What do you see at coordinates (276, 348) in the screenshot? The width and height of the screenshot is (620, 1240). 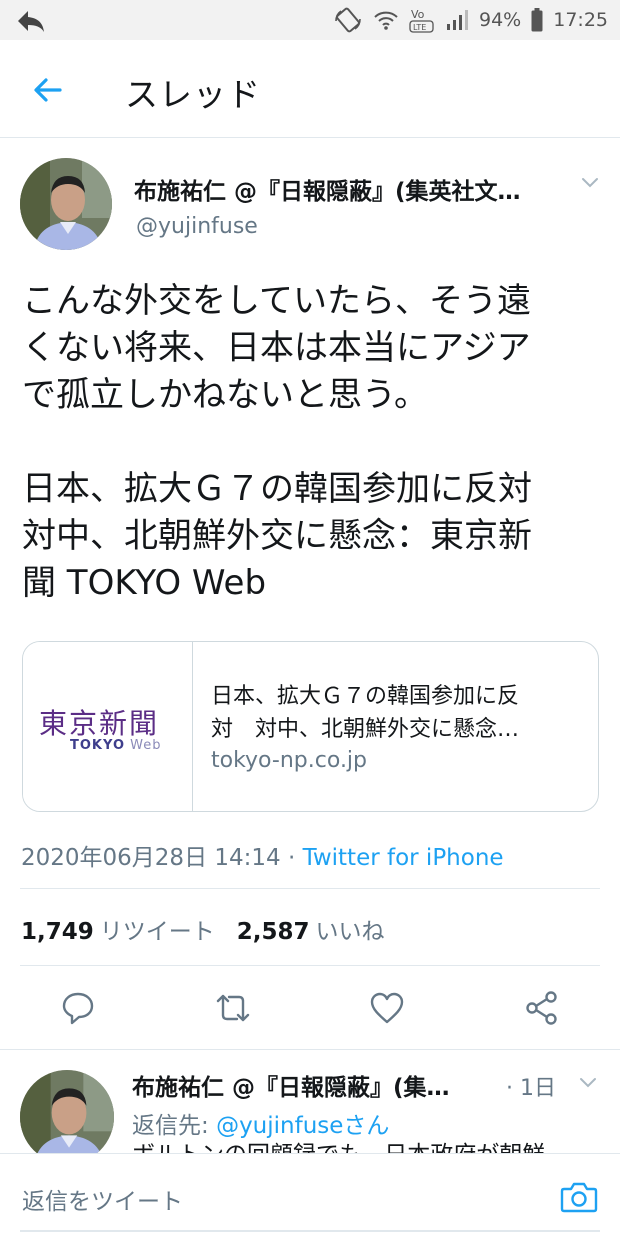 I see `tweet-text-line: くない将来、日本は本当にアジア` at bounding box center [276, 348].